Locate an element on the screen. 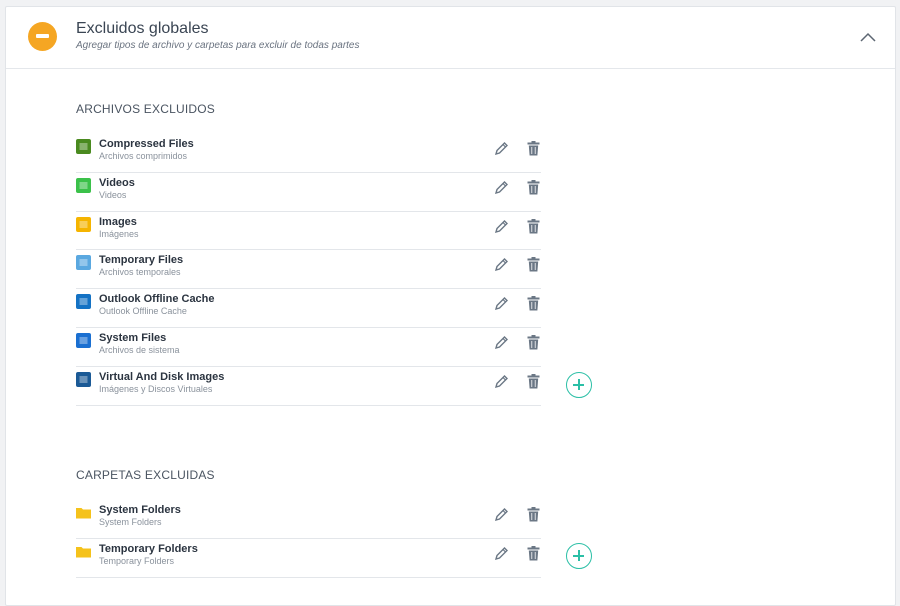  video-file-icon is located at coordinates (83, 185).